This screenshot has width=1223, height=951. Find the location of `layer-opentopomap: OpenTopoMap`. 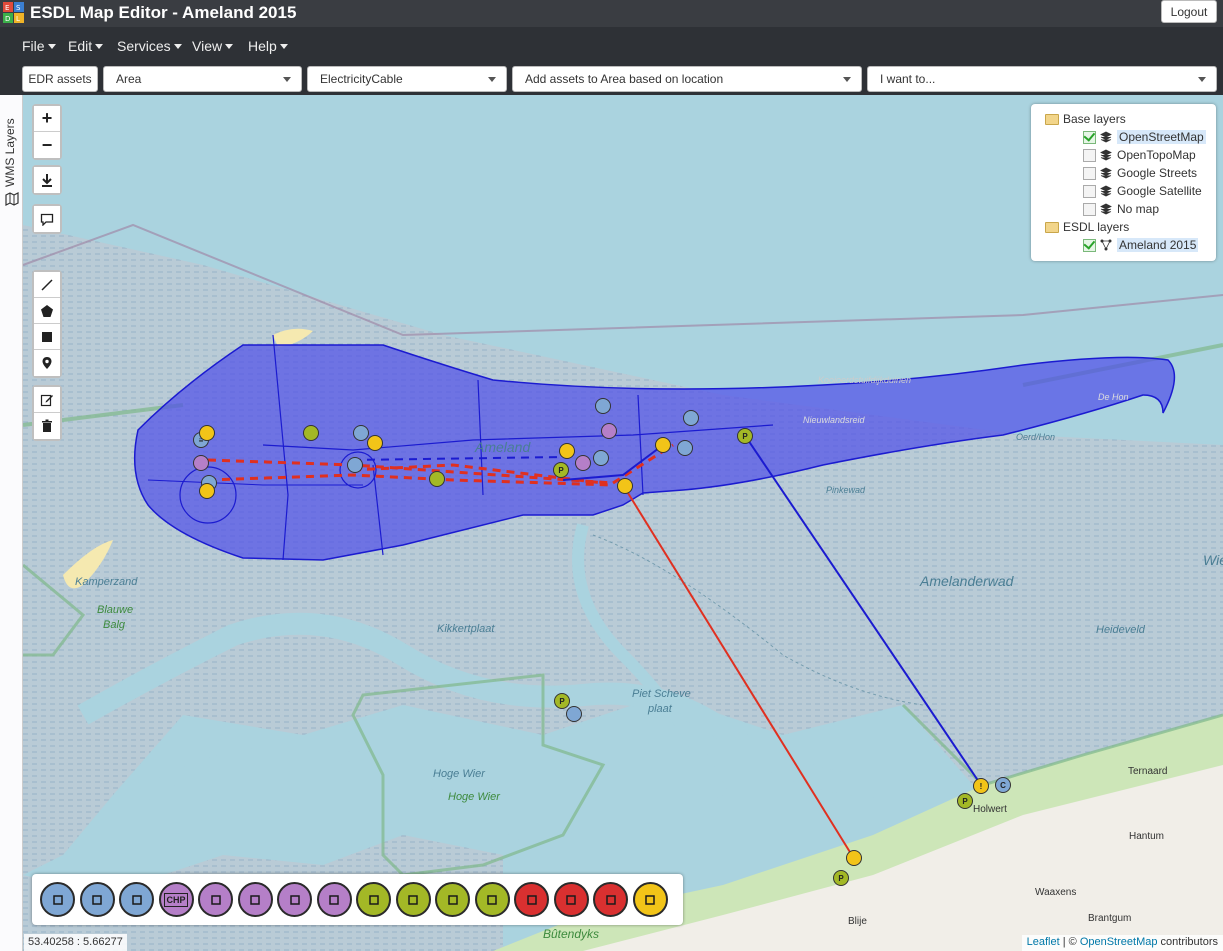

layer-opentopomap: OpenTopoMap is located at coordinates (1139, 155).